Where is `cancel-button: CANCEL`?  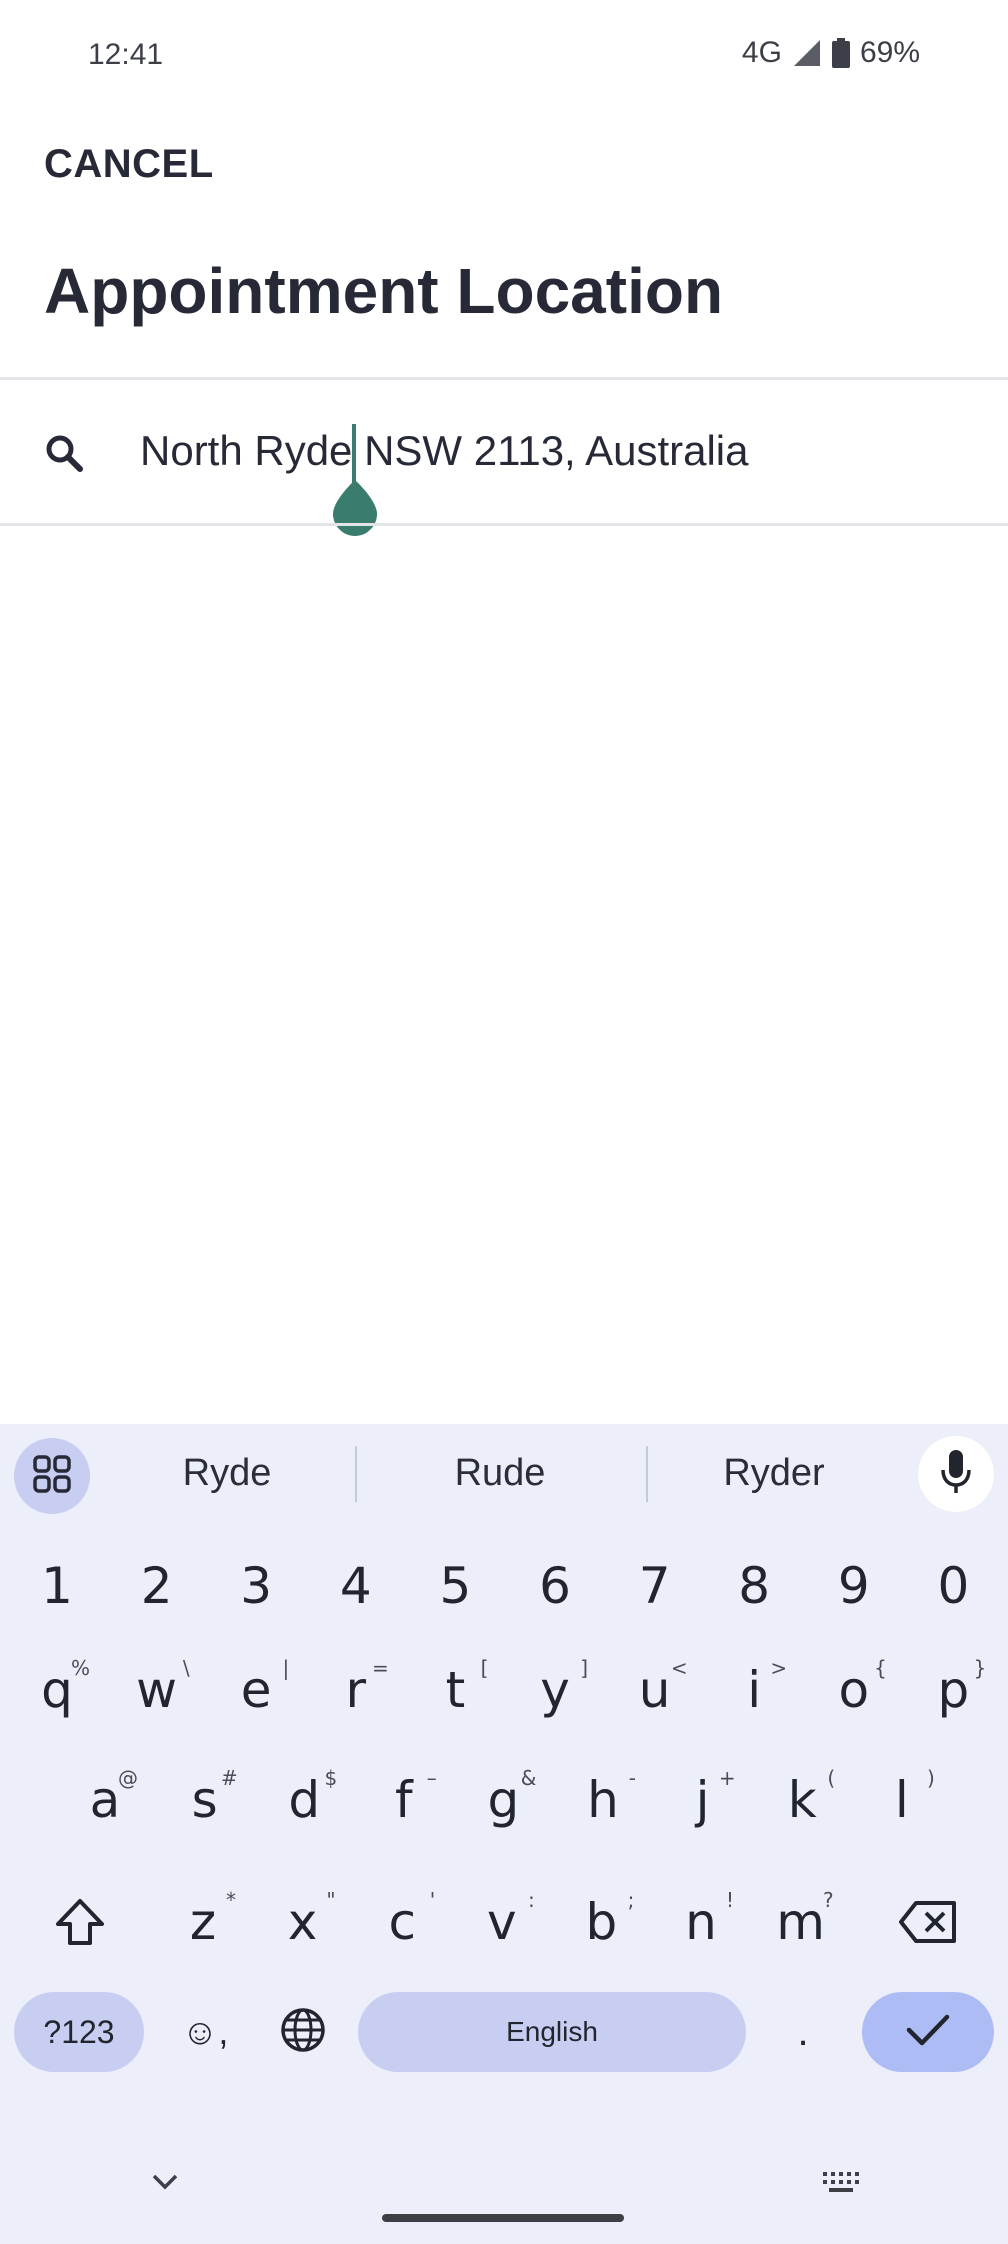
cancel-button: CANCEL is located at coordinates (129, 164).